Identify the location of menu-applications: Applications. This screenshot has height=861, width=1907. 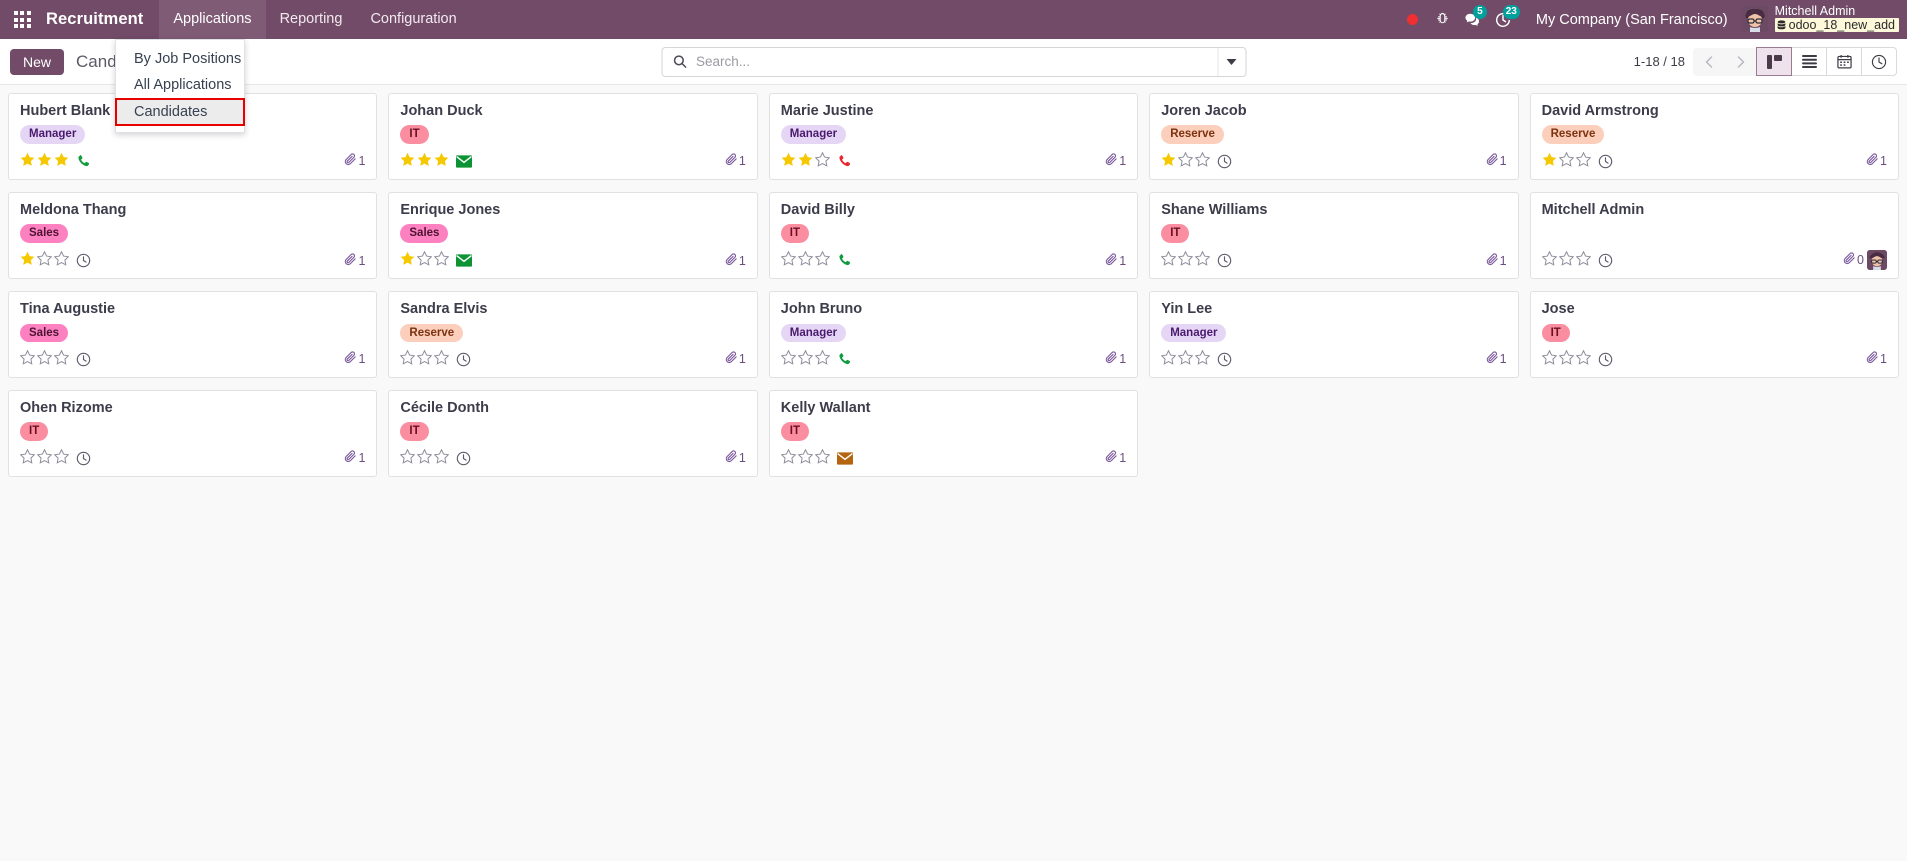
(212, 19).